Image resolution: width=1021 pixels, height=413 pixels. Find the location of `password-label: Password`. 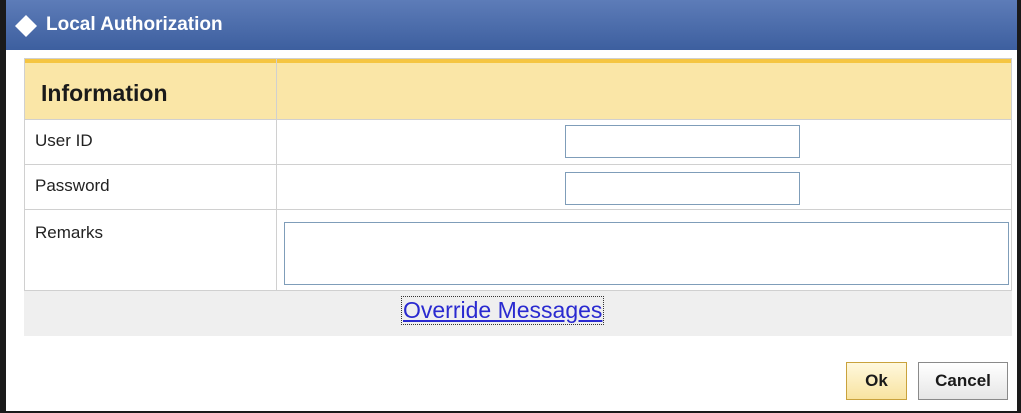

password-label: Password is located at coordinates (72, 185).